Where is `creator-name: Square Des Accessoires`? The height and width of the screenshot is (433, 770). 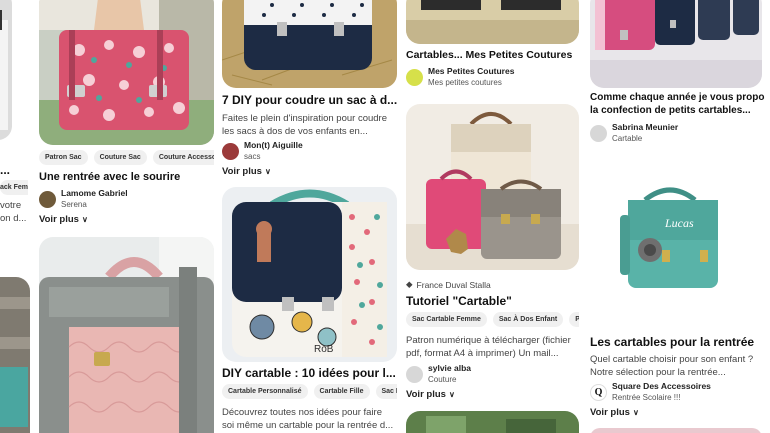
creator-name: Square Des Accessoires is located at coordinates (661, 386).